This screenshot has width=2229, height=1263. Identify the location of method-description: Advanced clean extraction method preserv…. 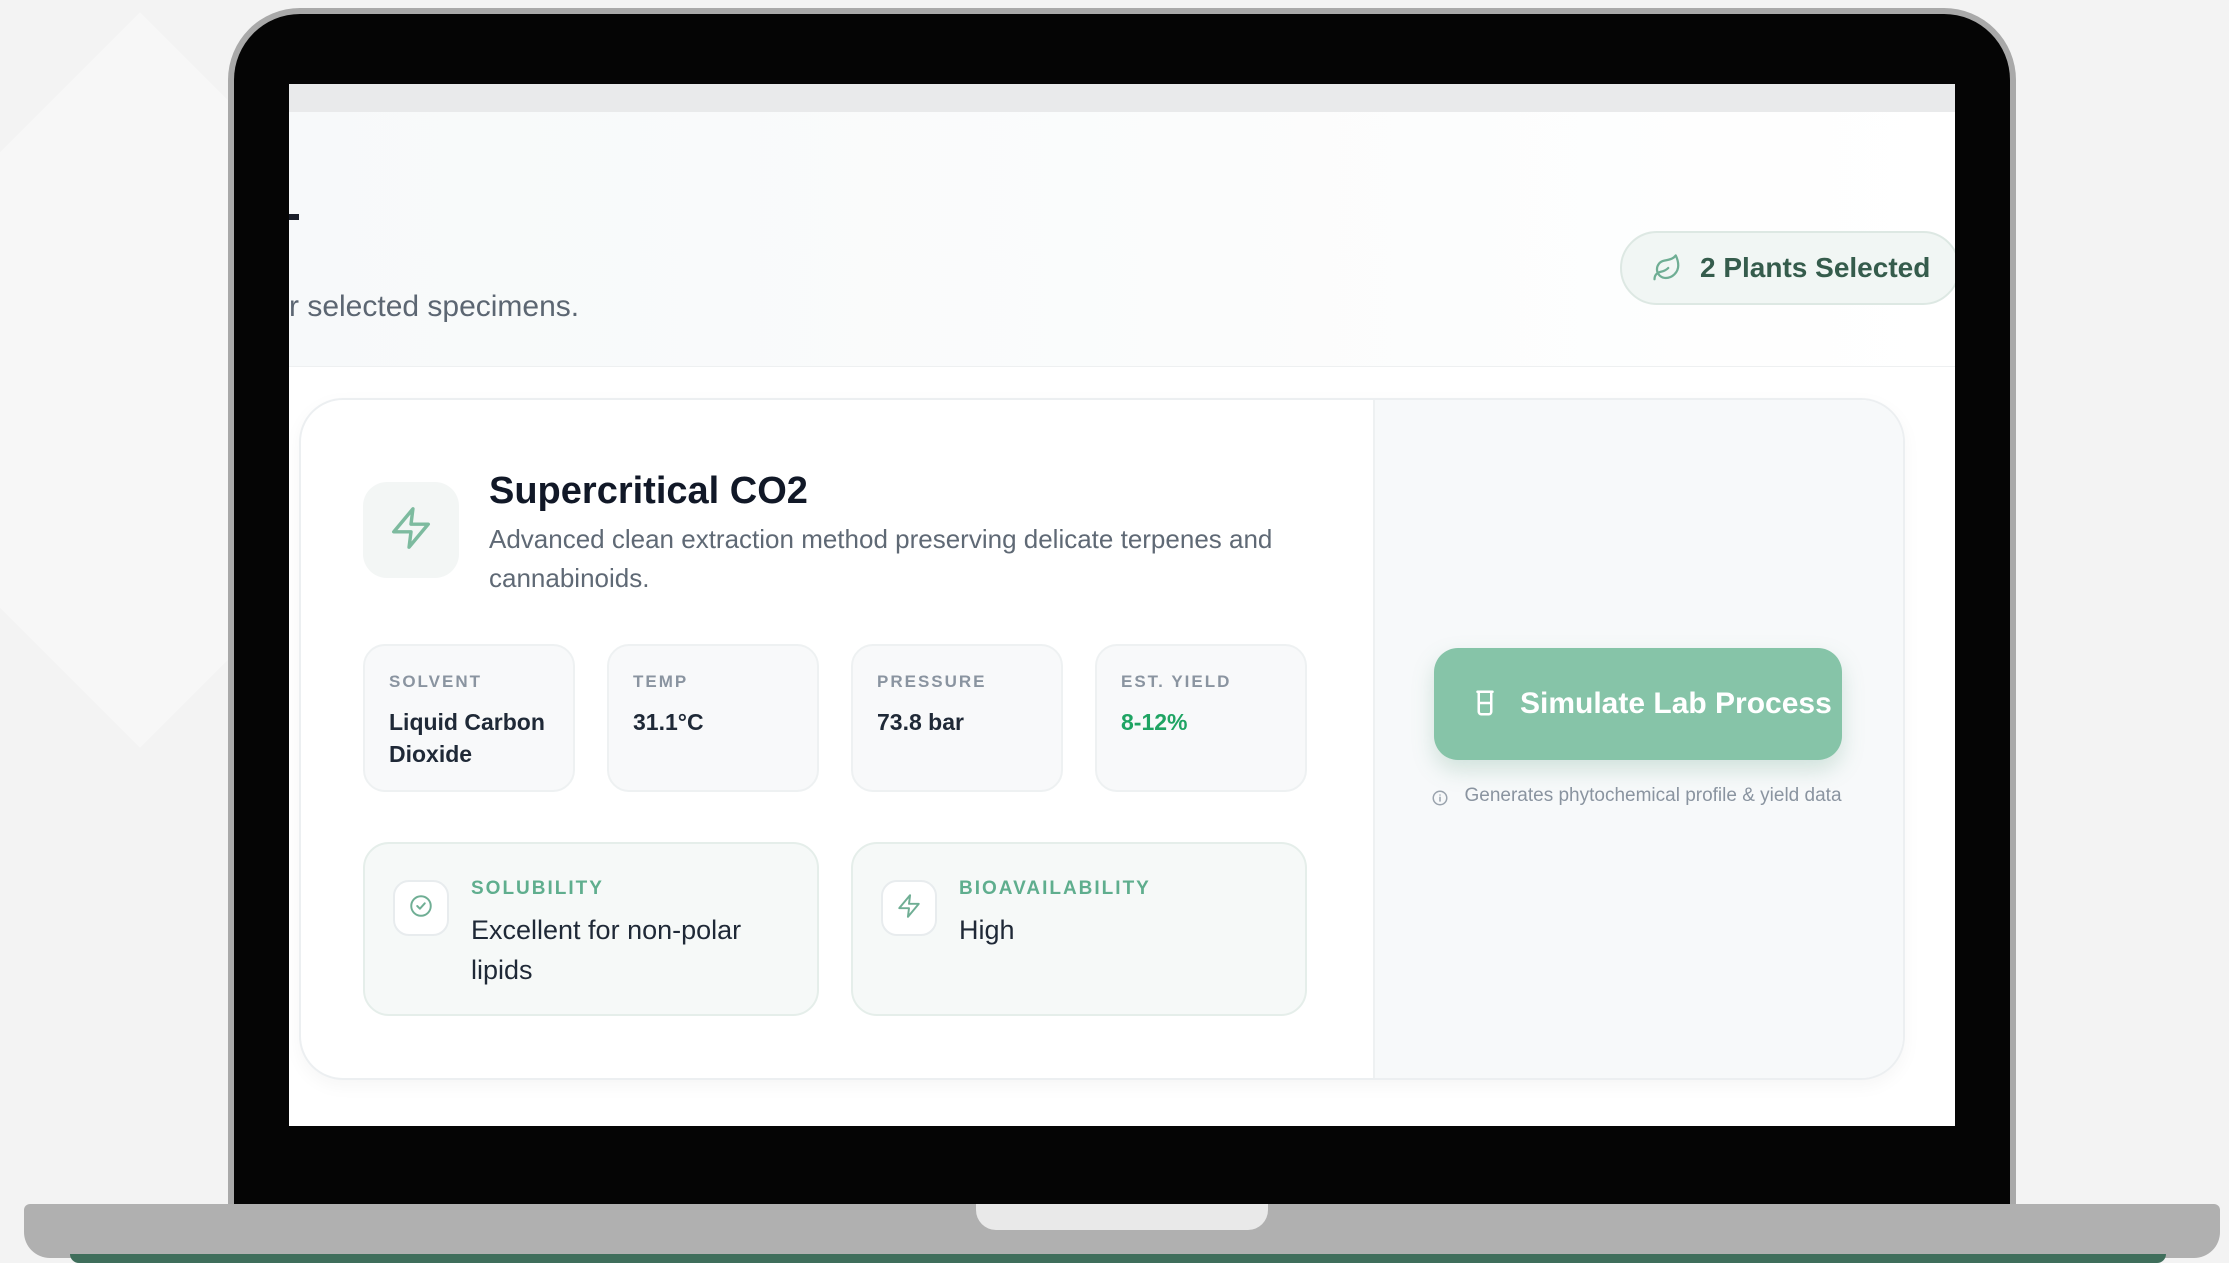
(881, 558).